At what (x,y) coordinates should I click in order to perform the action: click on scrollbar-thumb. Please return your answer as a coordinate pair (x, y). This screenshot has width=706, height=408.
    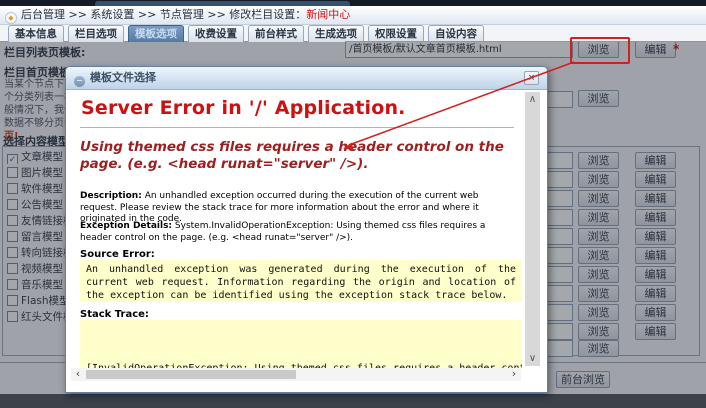
    Looking at the image, I should click on (191, 374).